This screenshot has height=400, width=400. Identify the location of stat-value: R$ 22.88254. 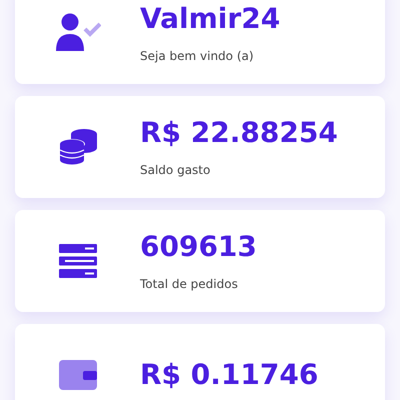
(239, 133).